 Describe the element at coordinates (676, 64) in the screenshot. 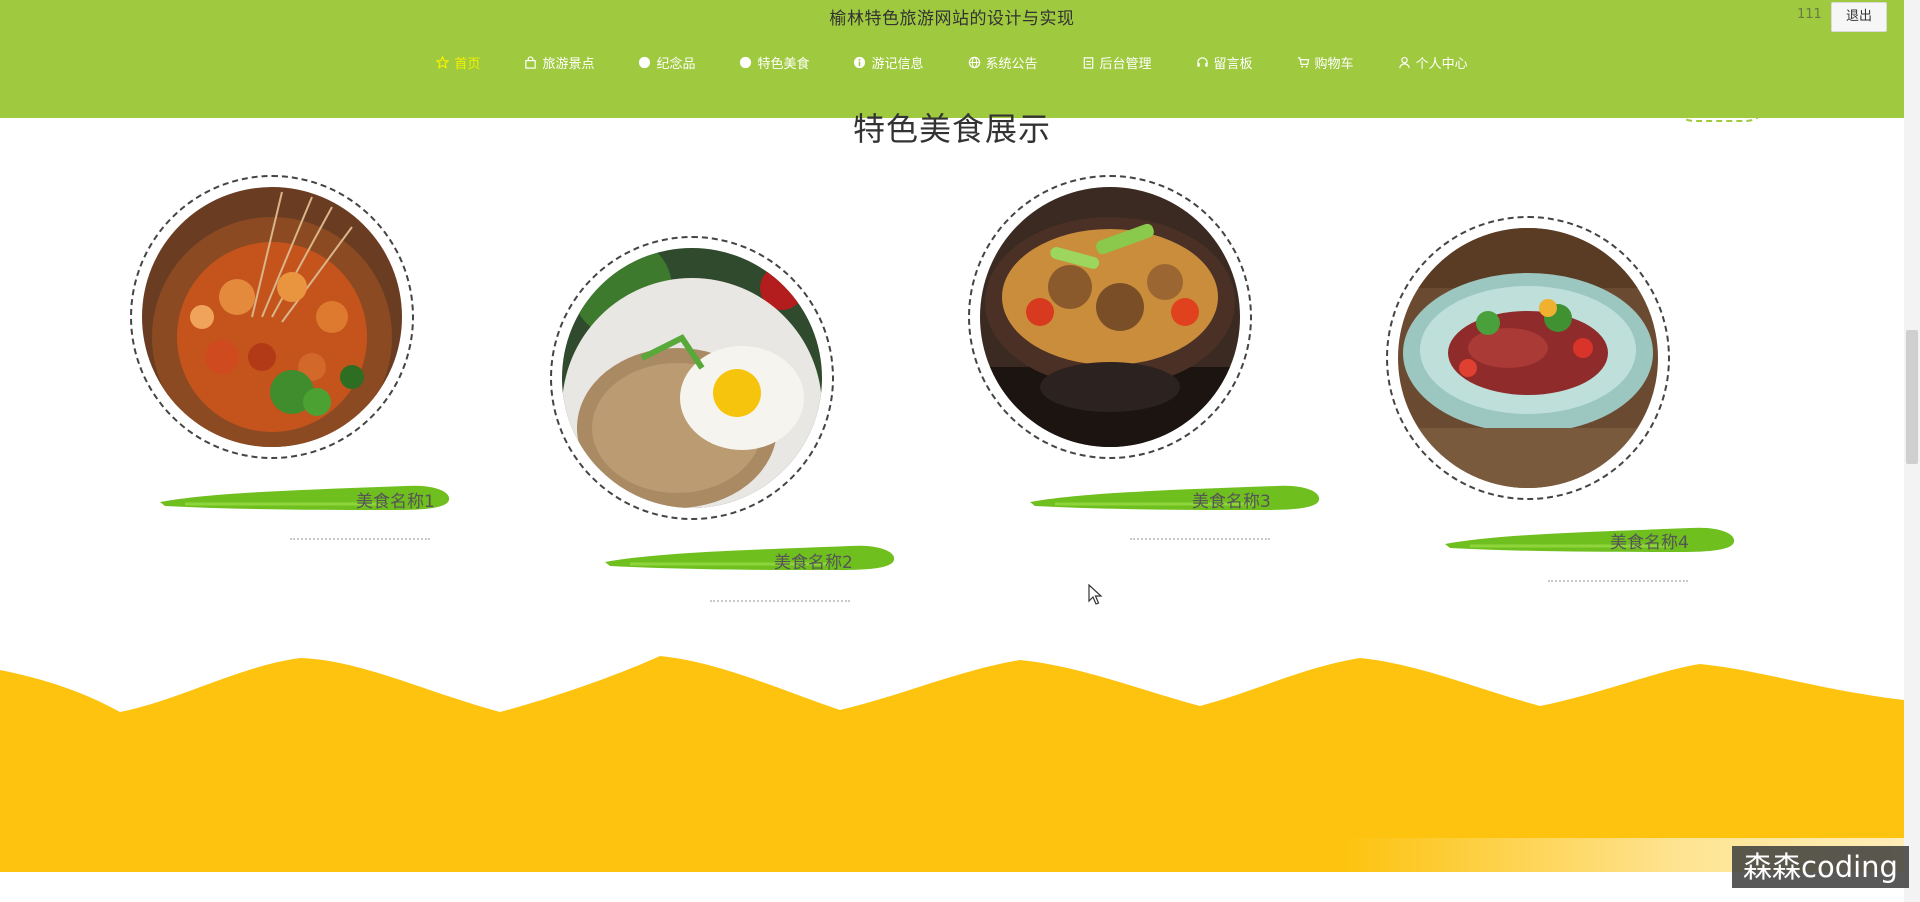

I see `nav-label: 纪念品` at that location.